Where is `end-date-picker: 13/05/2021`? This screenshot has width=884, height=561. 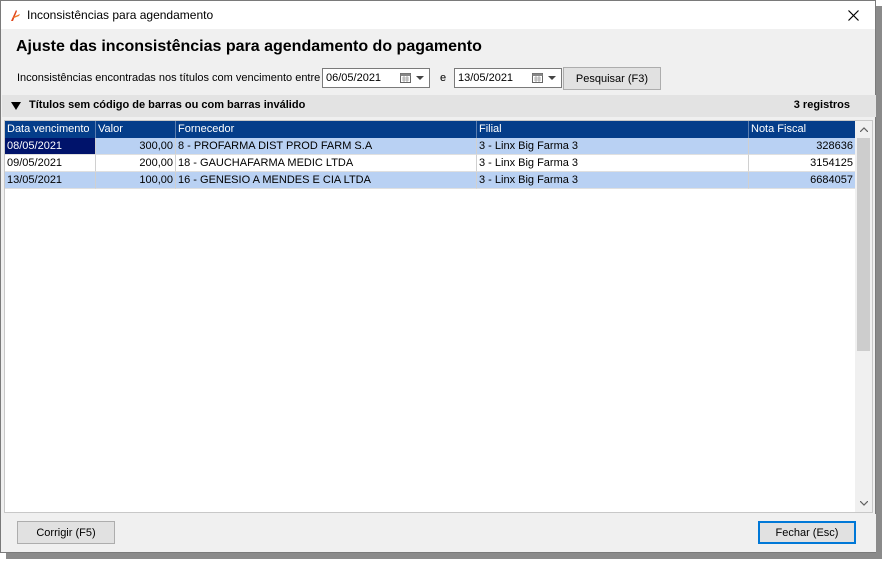 end-date-picker: 13/05/2021 is located at coordinates (508, 78).